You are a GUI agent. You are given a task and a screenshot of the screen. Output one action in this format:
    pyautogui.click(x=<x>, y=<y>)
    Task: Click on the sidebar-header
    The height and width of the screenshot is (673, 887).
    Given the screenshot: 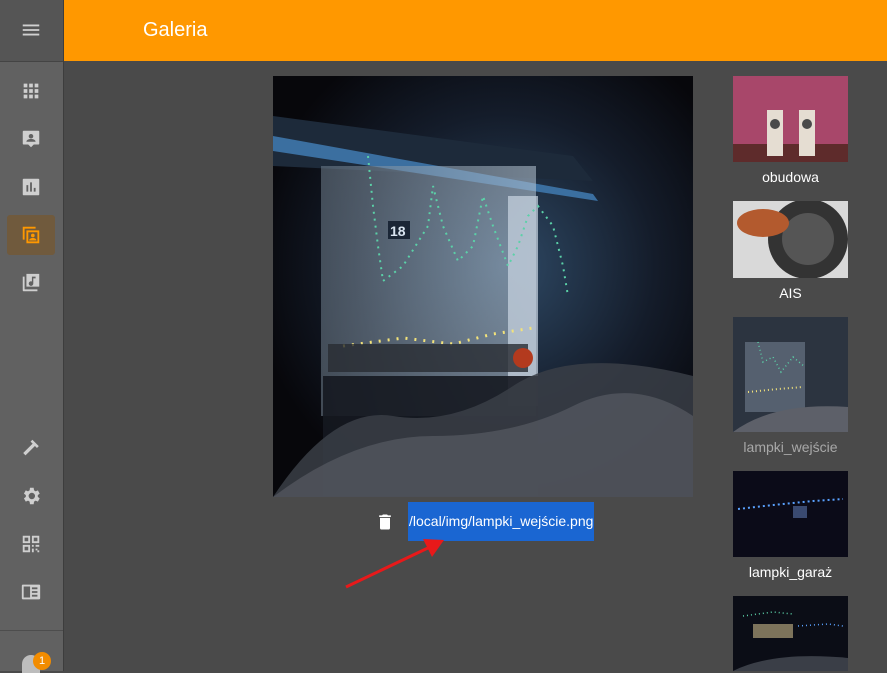 What is the action you would take?
    pyautogui.click(x=31, y=31)
    